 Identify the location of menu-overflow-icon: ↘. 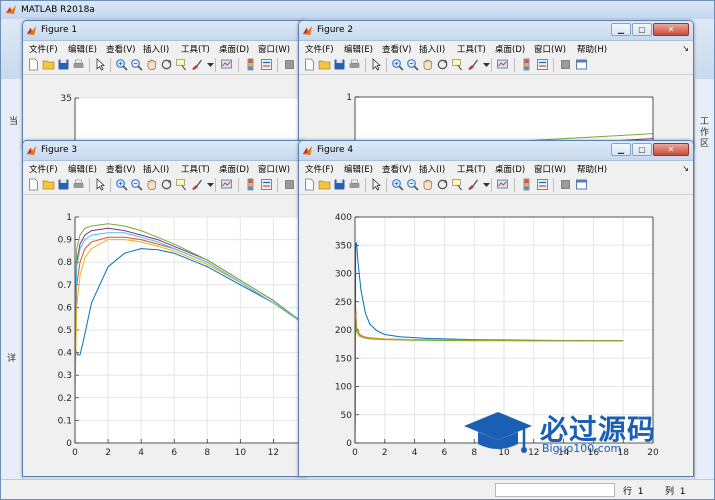
(685, 168).